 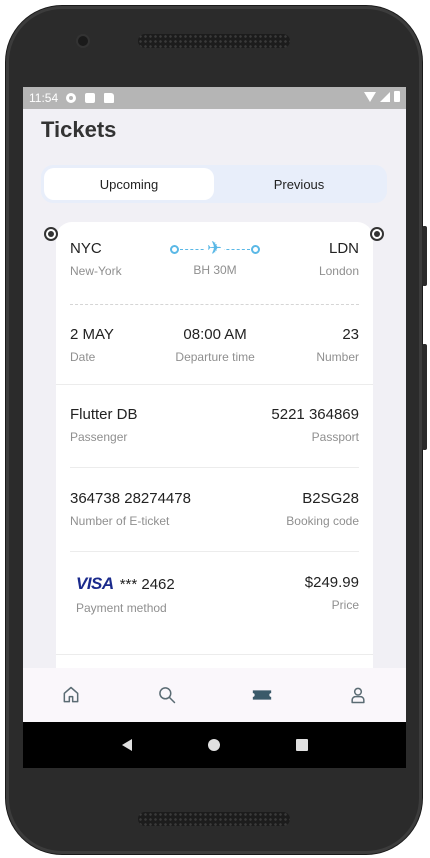 I want to click on flight-duration: ✈ BH 30M, so click(x=215, y=257).